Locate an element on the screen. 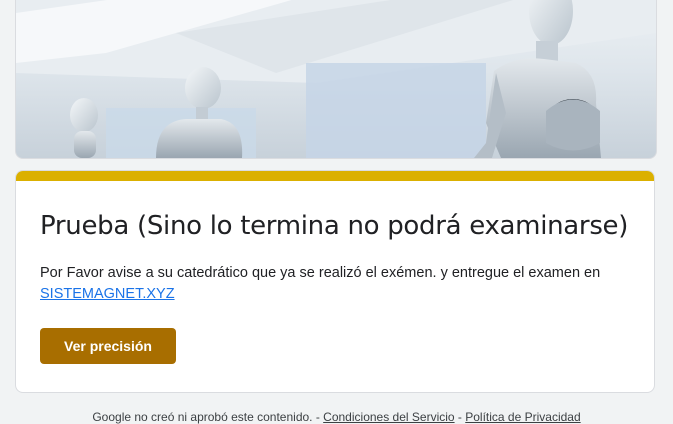 This screenshot has height=424, width=673. privacy-link: Política de Privacidad is located at coordinates (522, 417).